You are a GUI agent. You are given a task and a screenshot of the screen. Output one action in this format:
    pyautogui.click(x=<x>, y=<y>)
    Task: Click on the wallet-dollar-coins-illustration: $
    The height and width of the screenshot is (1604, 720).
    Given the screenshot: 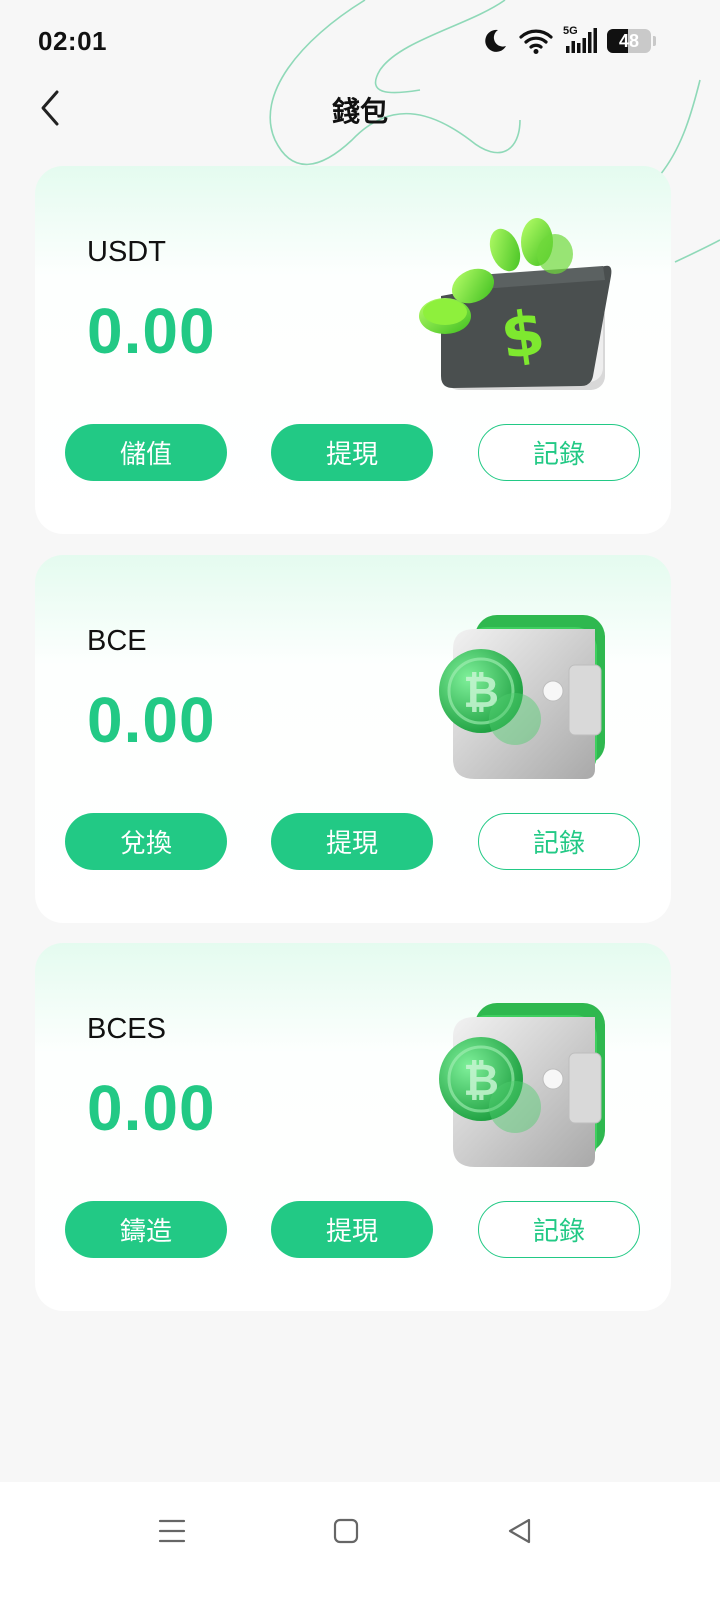 What is the action you would take?
    pyautogui.click(x=515, y=304)
    